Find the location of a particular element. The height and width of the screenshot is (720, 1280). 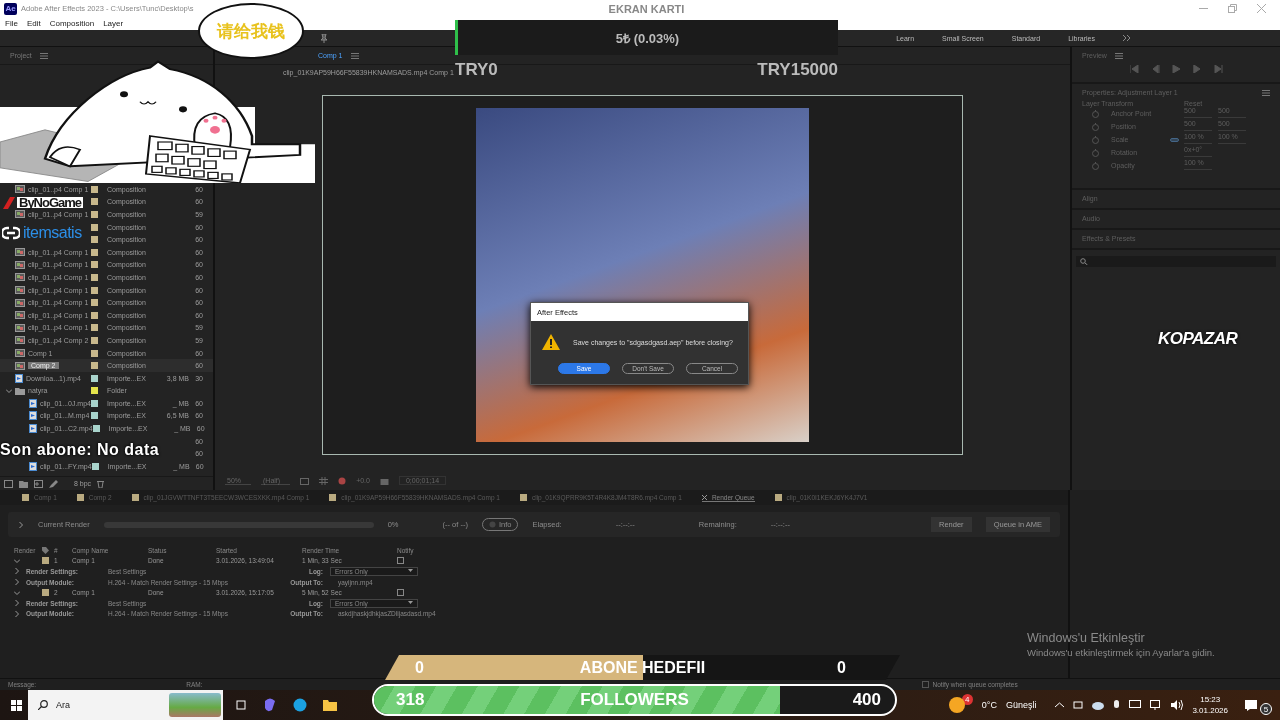

goal-label: FOLLOWERS is located at coordinates (634, 700).